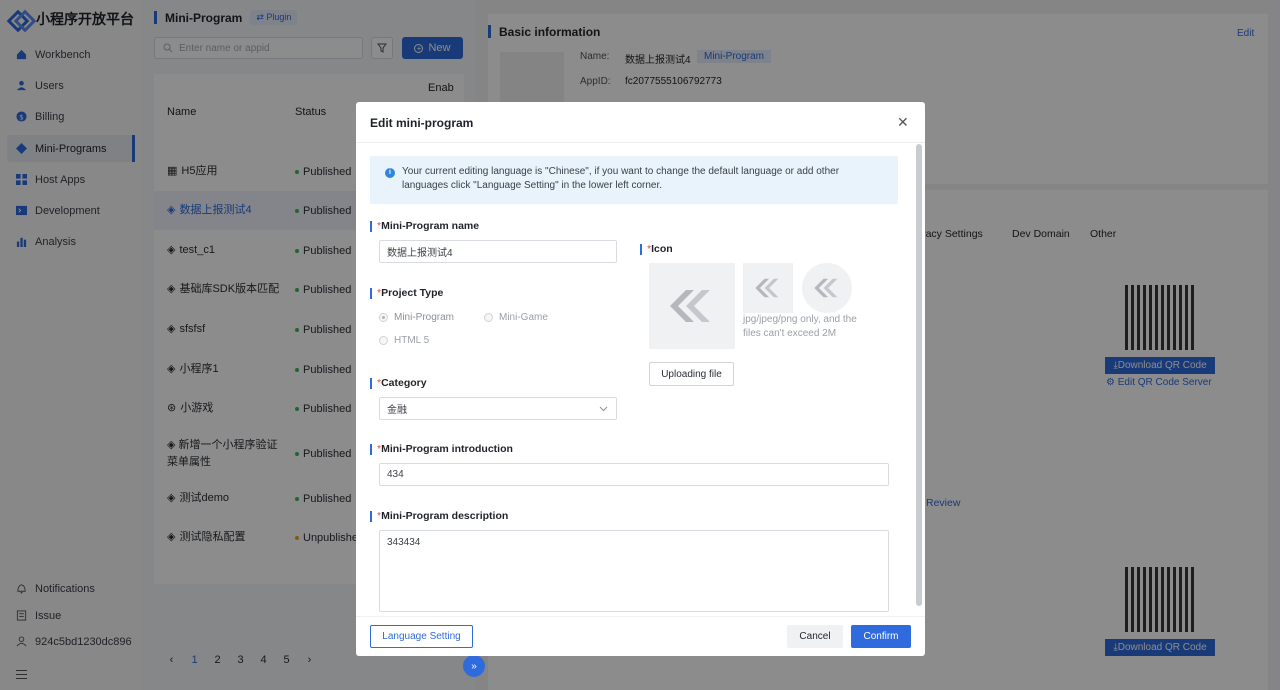 The width and height of the screenshot is (1280, 690). Describe the element at coordinates (416, 317) in the screenshot. I see `radio-mini-program: Mini-Program` at that location.